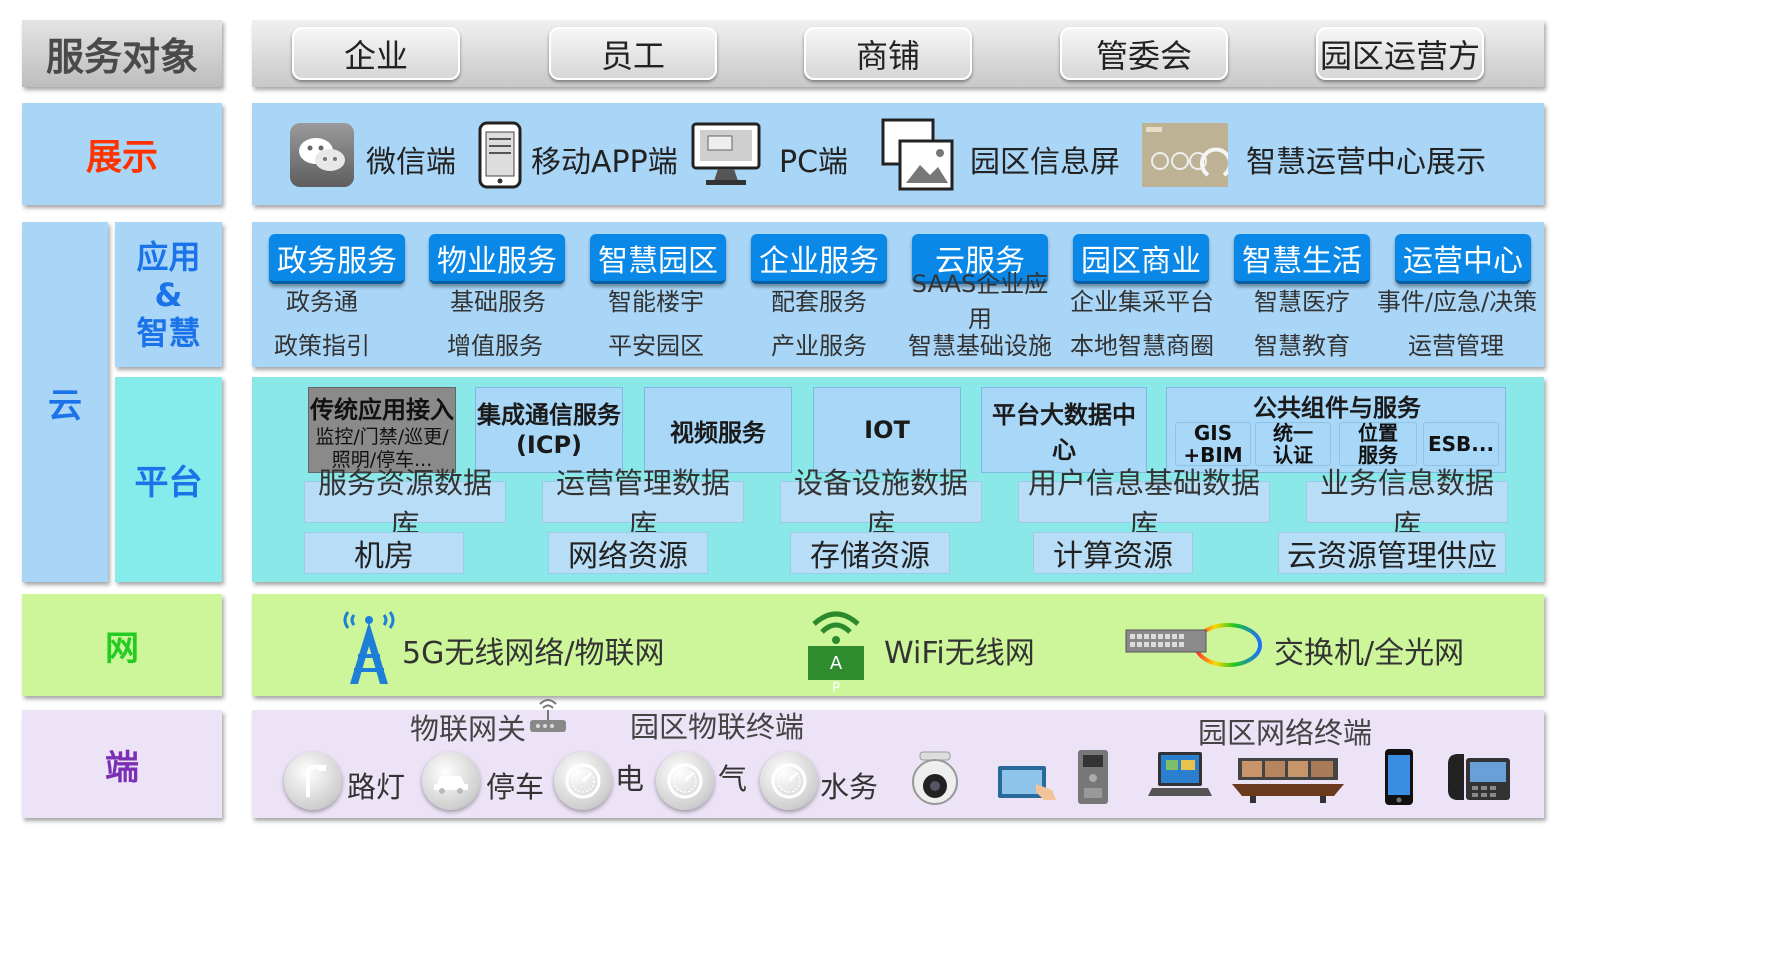  Describe the element at coordinates (122, 53) in the screenshot. I see `row-header-service: 服务对象` at that location.